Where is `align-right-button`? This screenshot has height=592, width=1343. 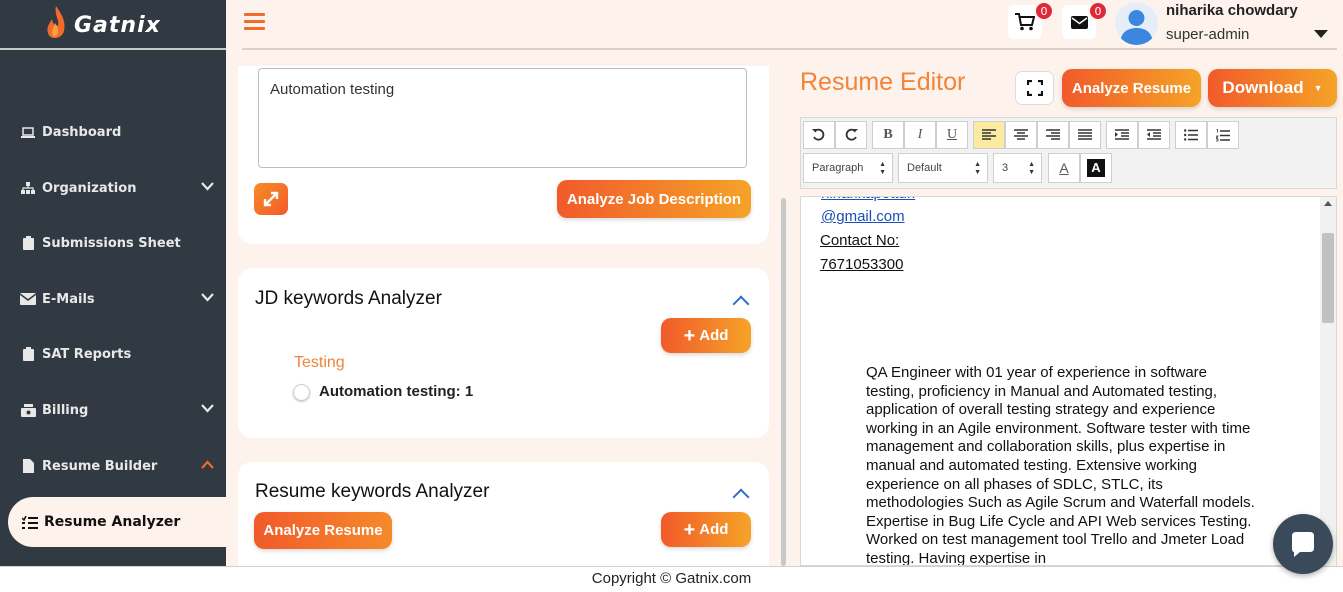 align-right-button is located at coordinates (1053, 135).